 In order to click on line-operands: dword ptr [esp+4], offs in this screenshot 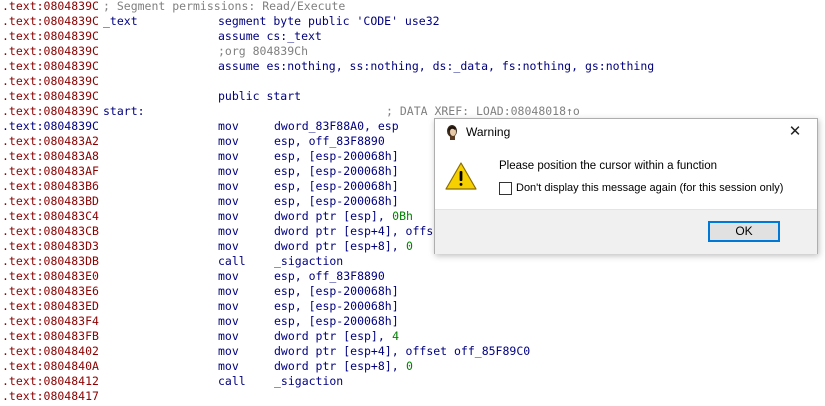, I will do `click(354, 231)`.